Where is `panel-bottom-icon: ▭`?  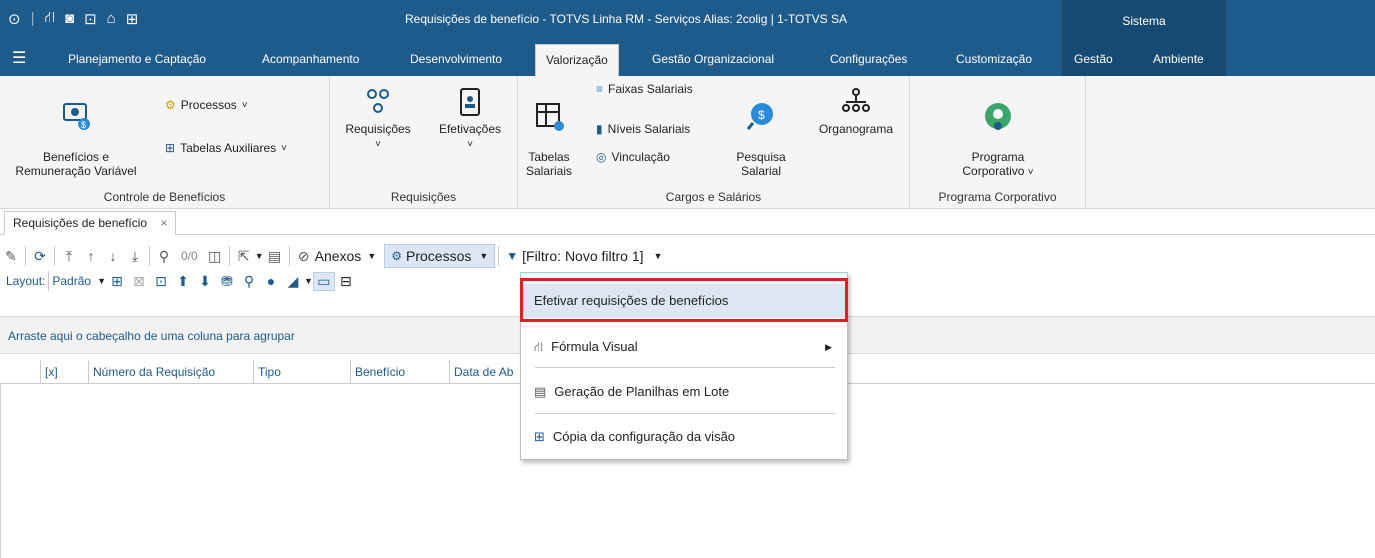 panel-bottom-icon: ▭ is located at coordinates (323, 281).